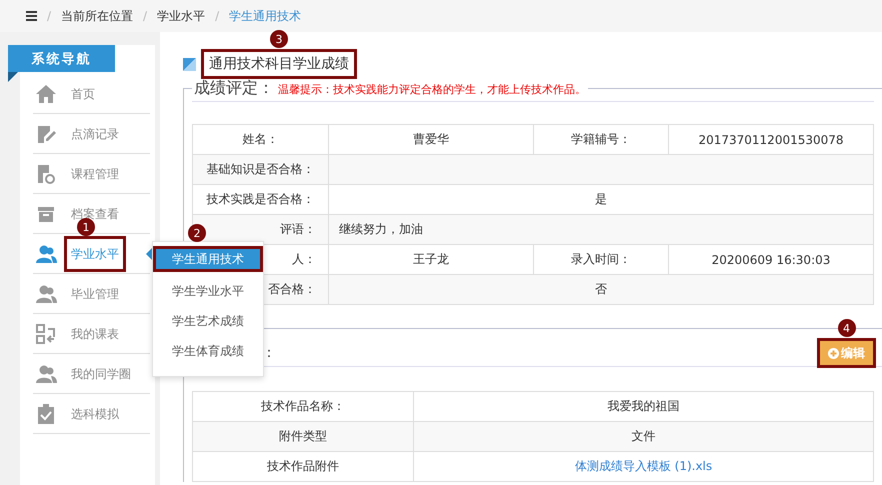  I want to click on sidebar-label: 首页, so click(83, 94).